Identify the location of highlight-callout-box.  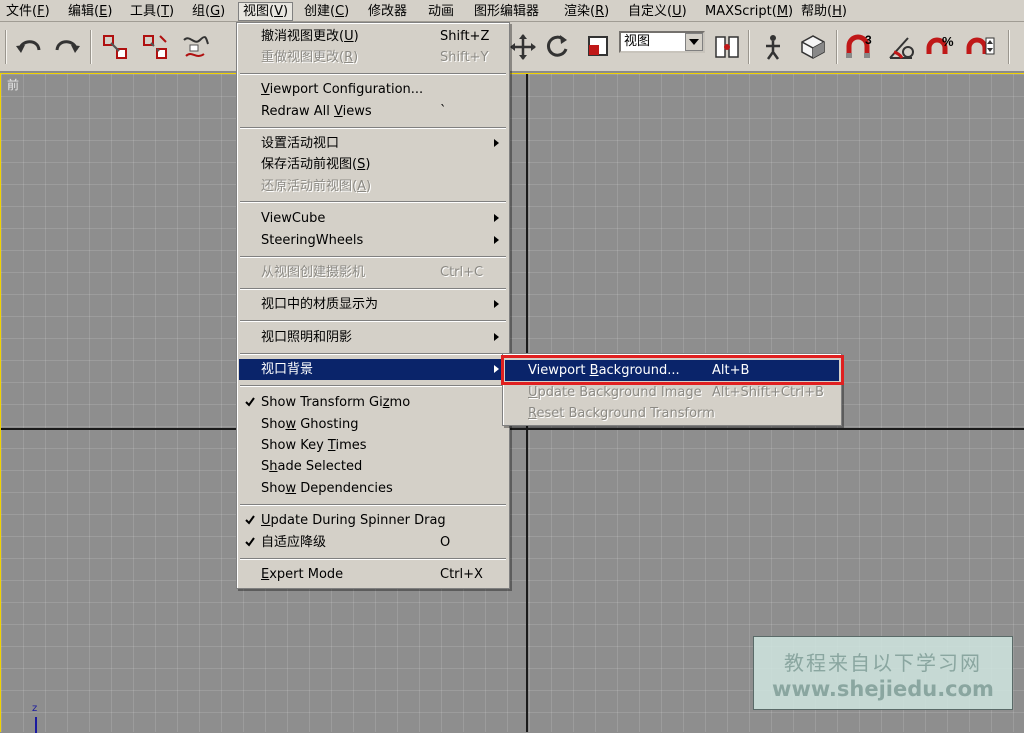
(672, 370).